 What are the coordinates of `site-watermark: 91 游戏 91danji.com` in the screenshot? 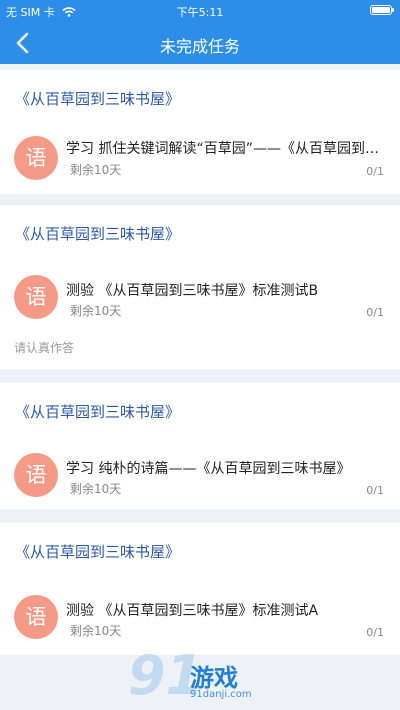 It's located at (203, 676).